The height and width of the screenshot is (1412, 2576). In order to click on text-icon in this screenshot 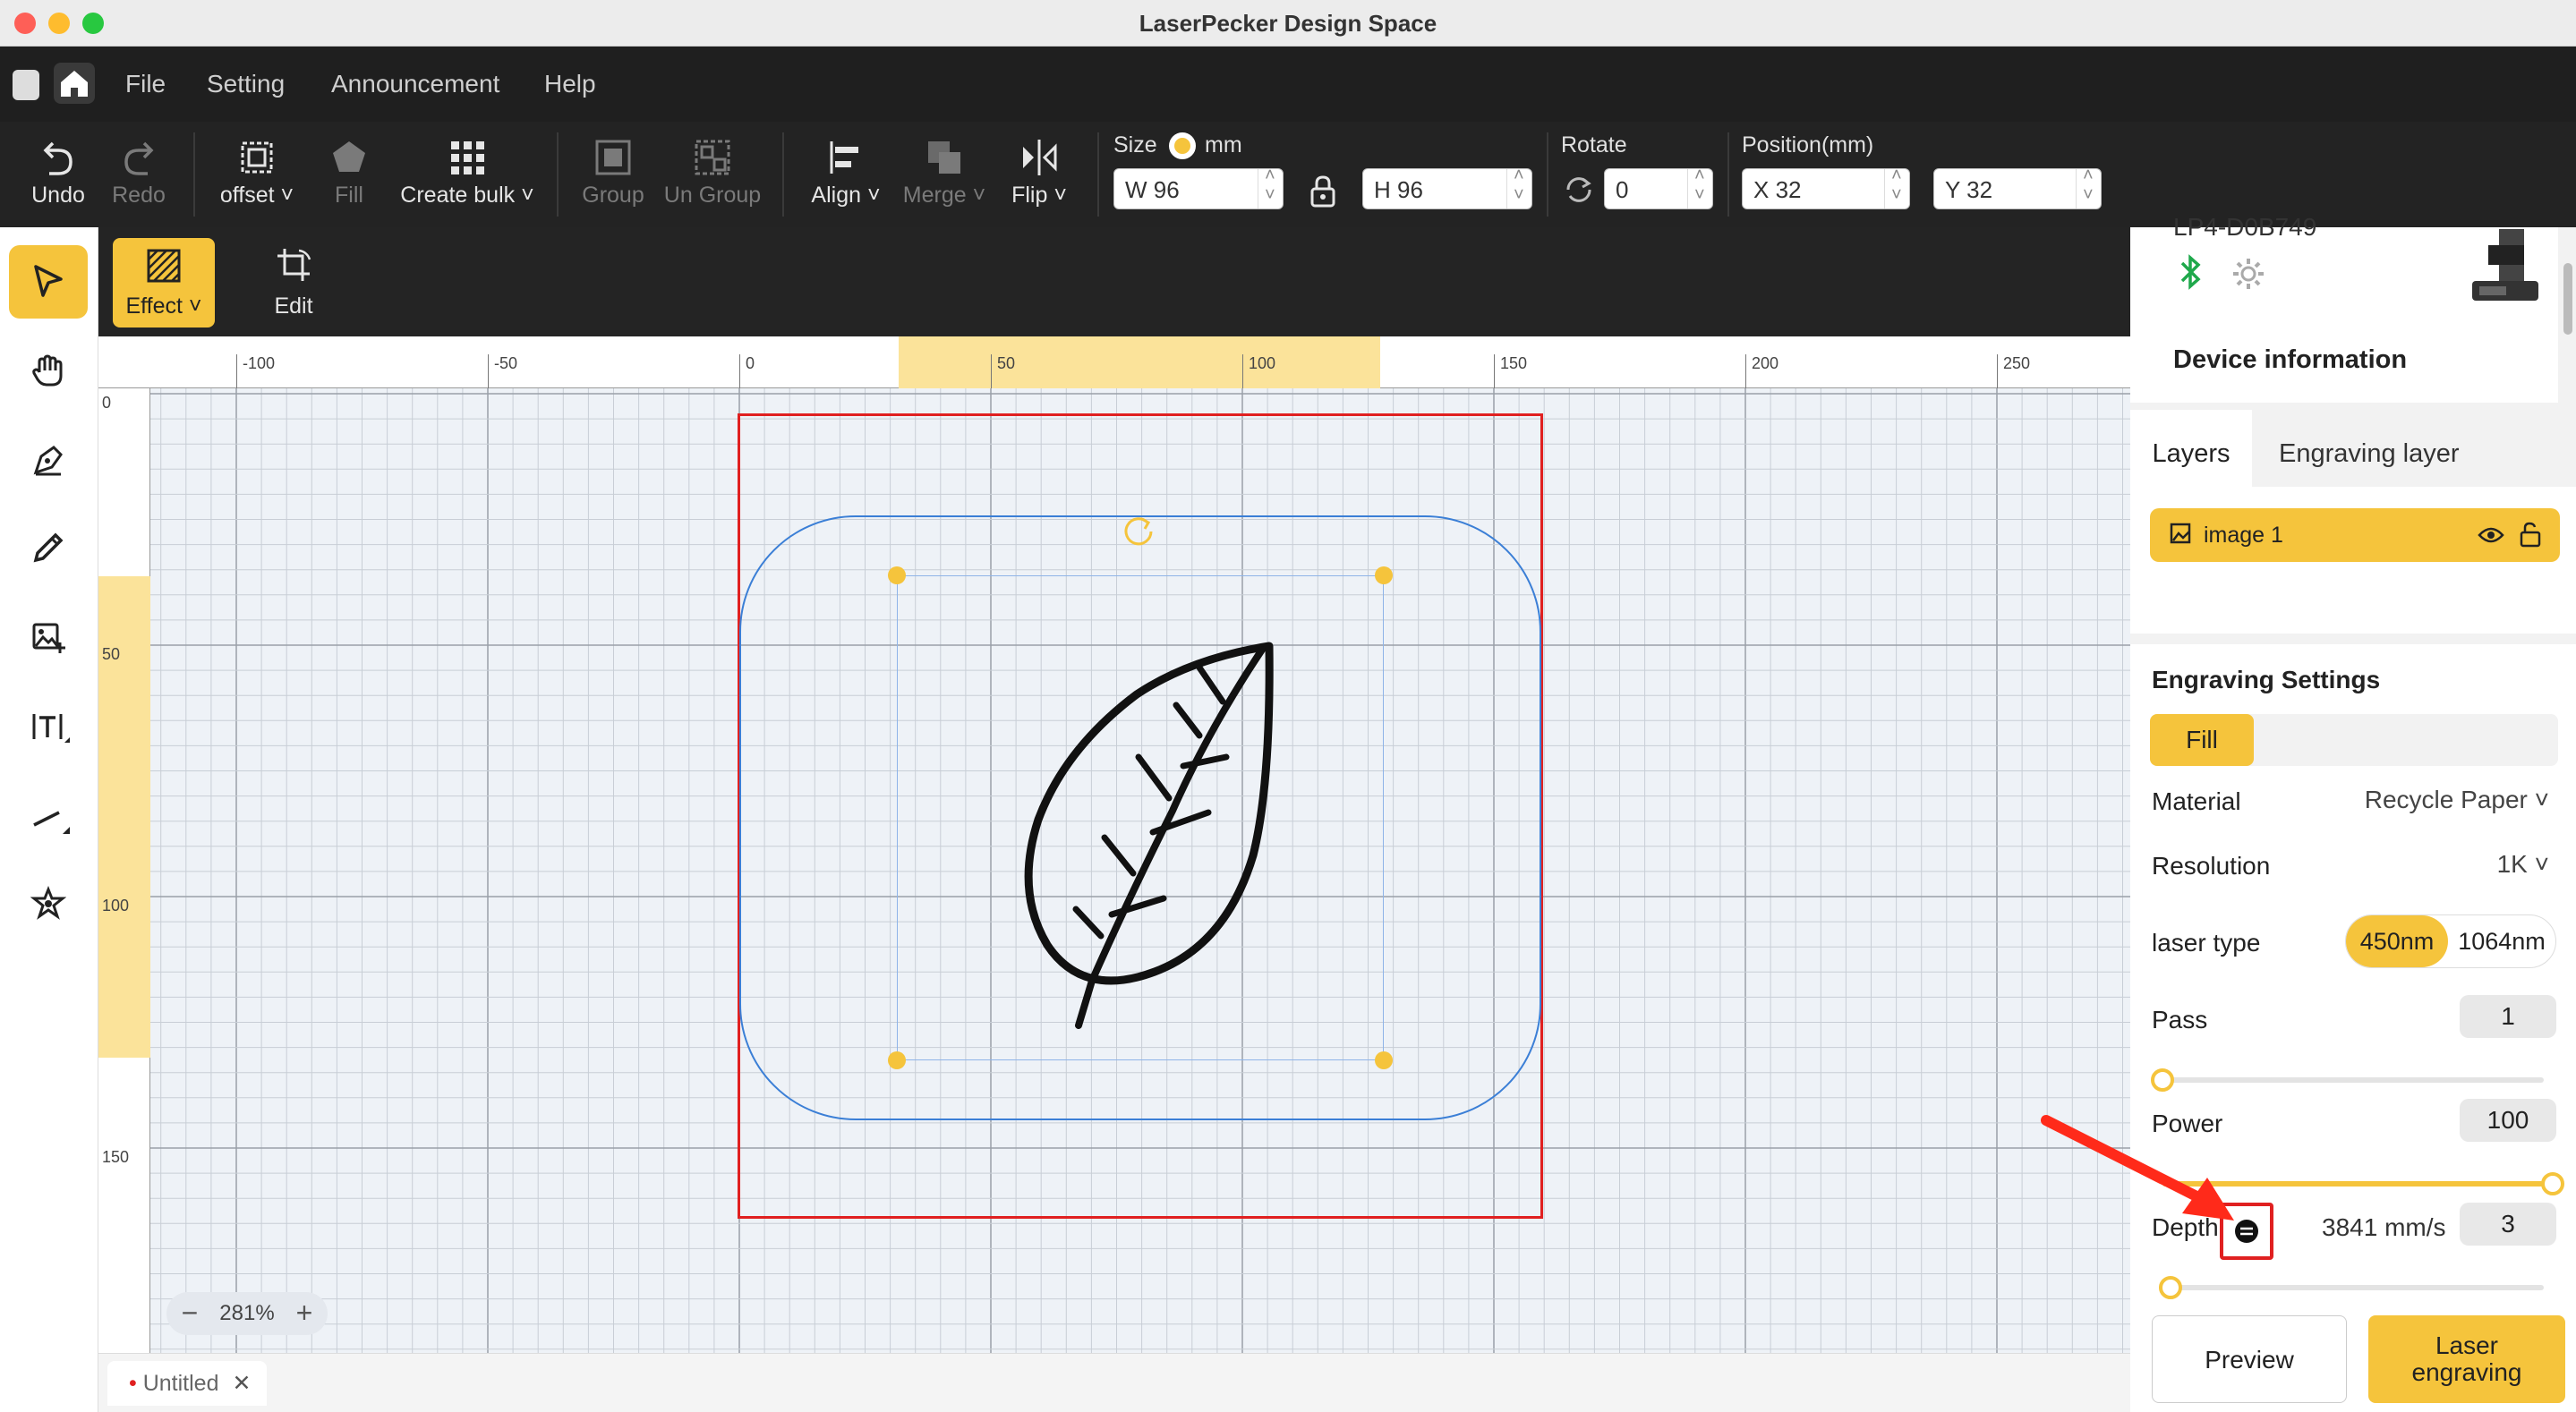, I will do `click(51, 729)`.